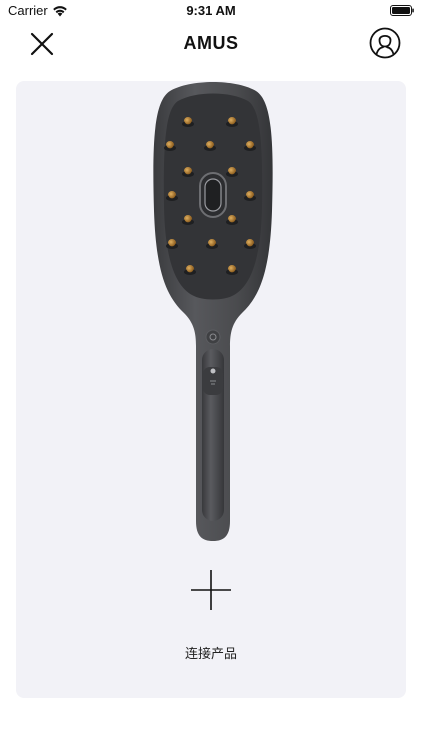 This screenshot has width=422, height=750. I want to click on navigation-bar: AMUS, so click(211, 44).